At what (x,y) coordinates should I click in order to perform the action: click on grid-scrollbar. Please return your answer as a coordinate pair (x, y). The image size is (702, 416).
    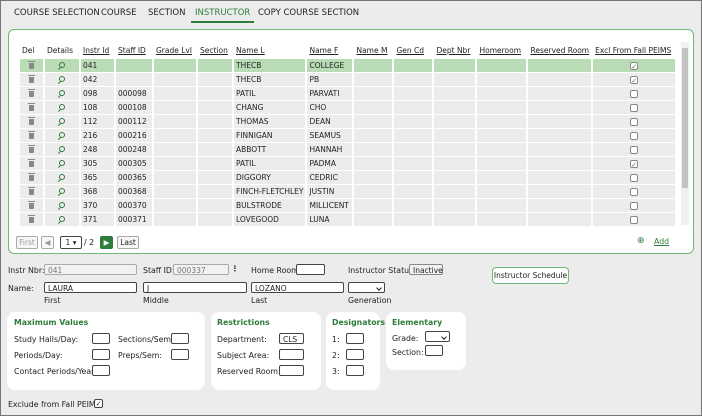
    Looking at the image, I should click on (685, 133).